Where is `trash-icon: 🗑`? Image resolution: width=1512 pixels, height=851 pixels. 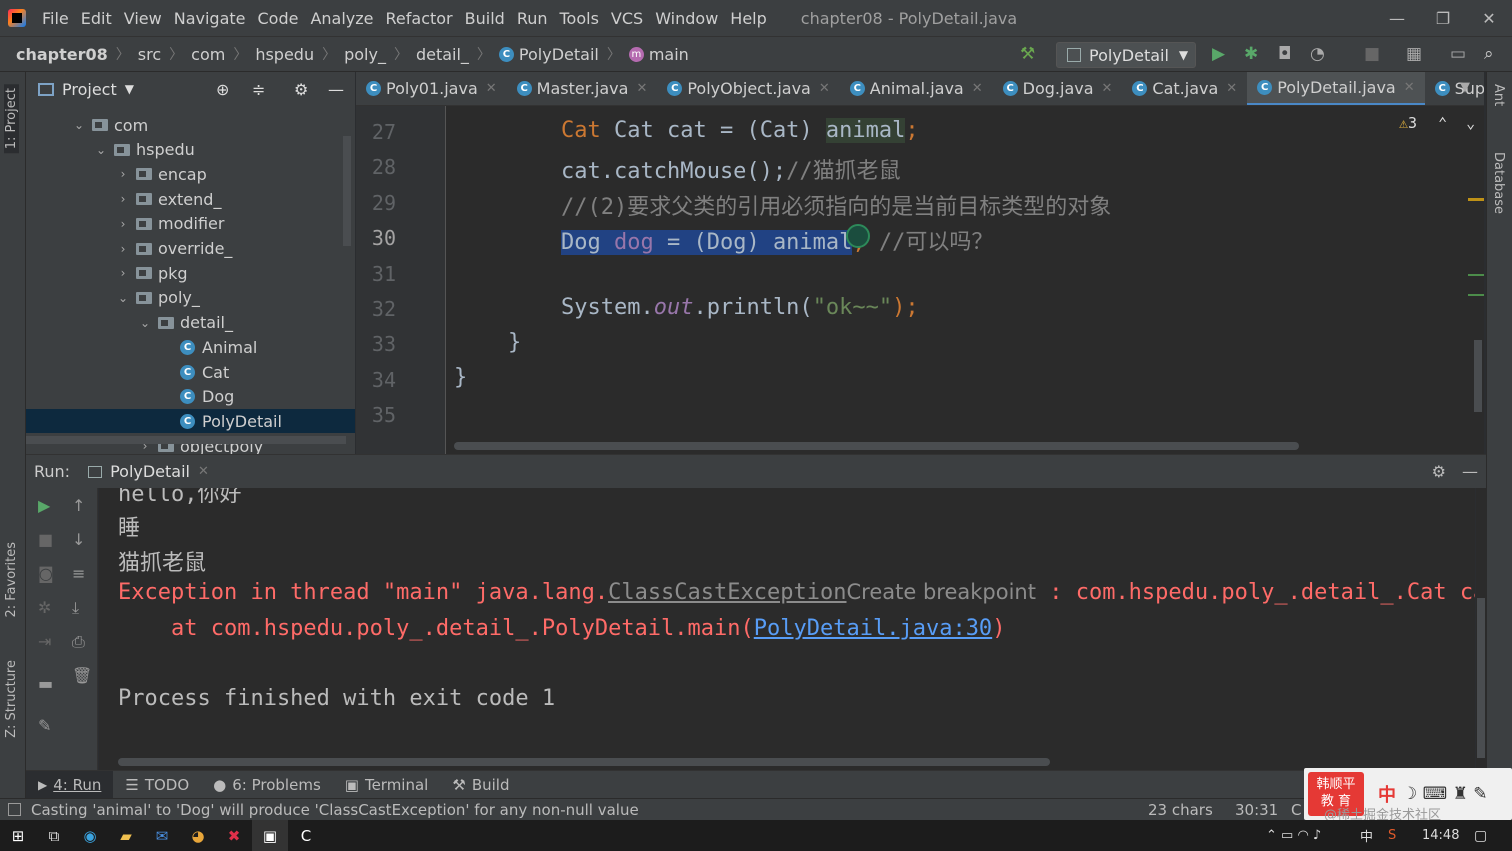
trash-icon: 🗑 is located at coordinates (82, 675).